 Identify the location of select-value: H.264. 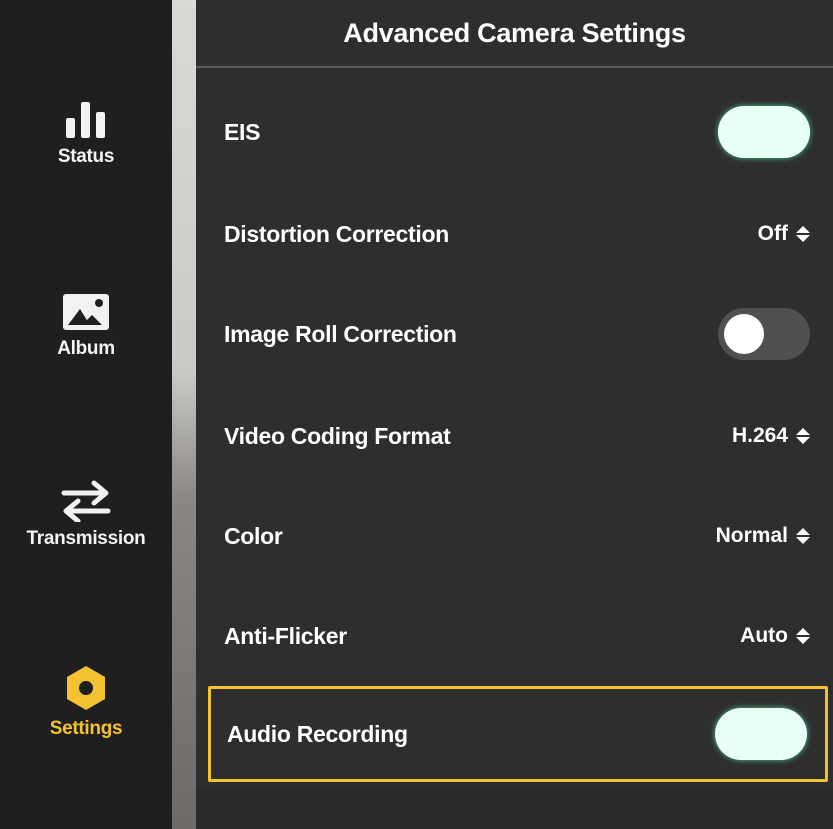
(759, 435).